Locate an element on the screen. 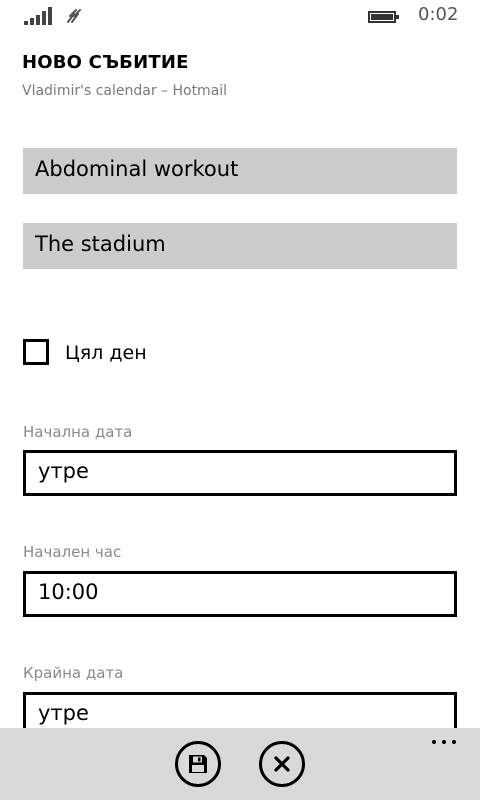  more-options-button is located at coordinates (444, 741).